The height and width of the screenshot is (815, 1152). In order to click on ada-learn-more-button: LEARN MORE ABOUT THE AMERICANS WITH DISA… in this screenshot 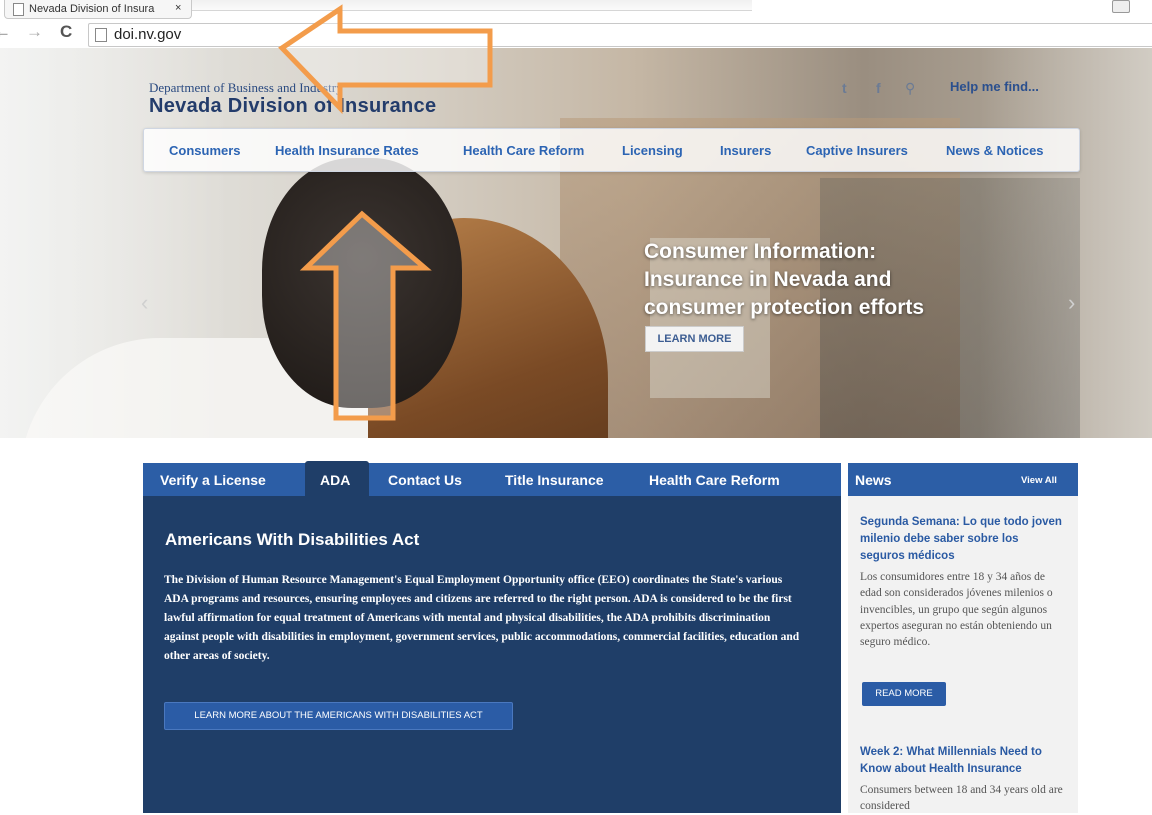, I will do `click(338, 716)`.